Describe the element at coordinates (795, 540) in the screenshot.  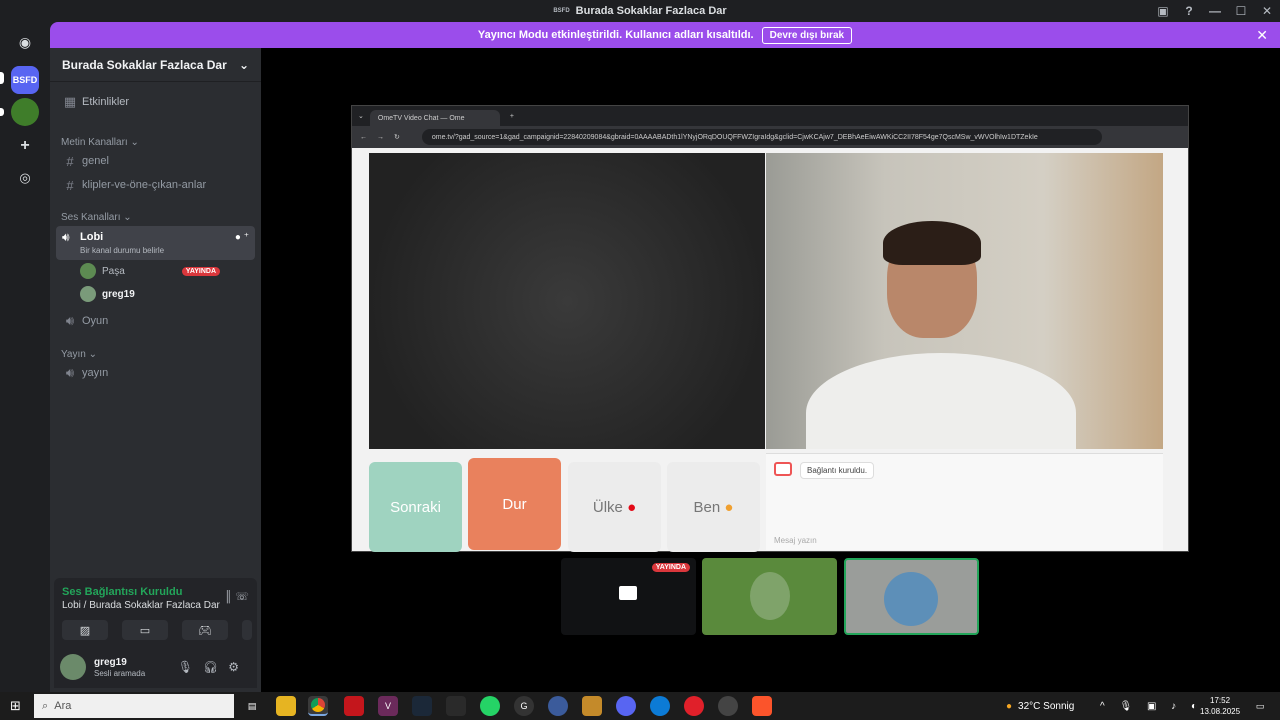
I see `chat-input: Mesaj yazın` at that location.